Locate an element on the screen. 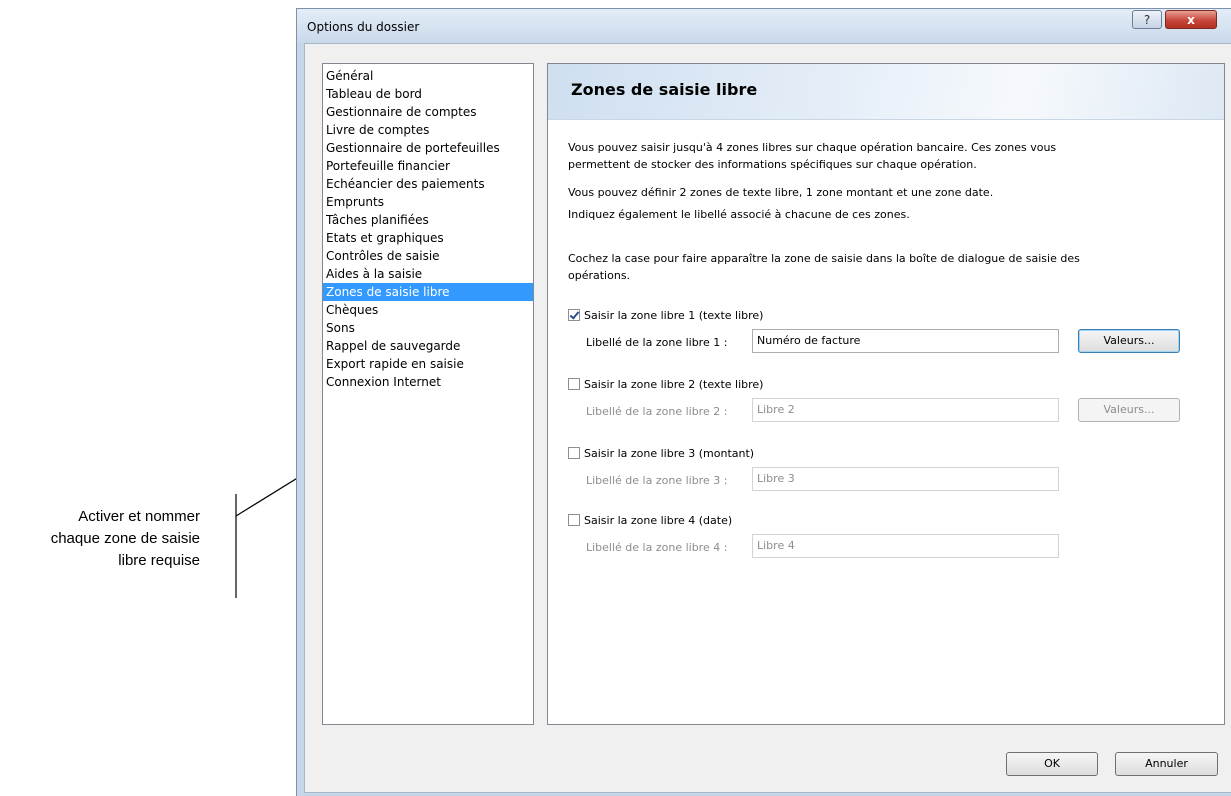 The height and width of the screenshot is (796, 1231). zone-3-label-input: Libre 3 is located at coordinates (905, 479).